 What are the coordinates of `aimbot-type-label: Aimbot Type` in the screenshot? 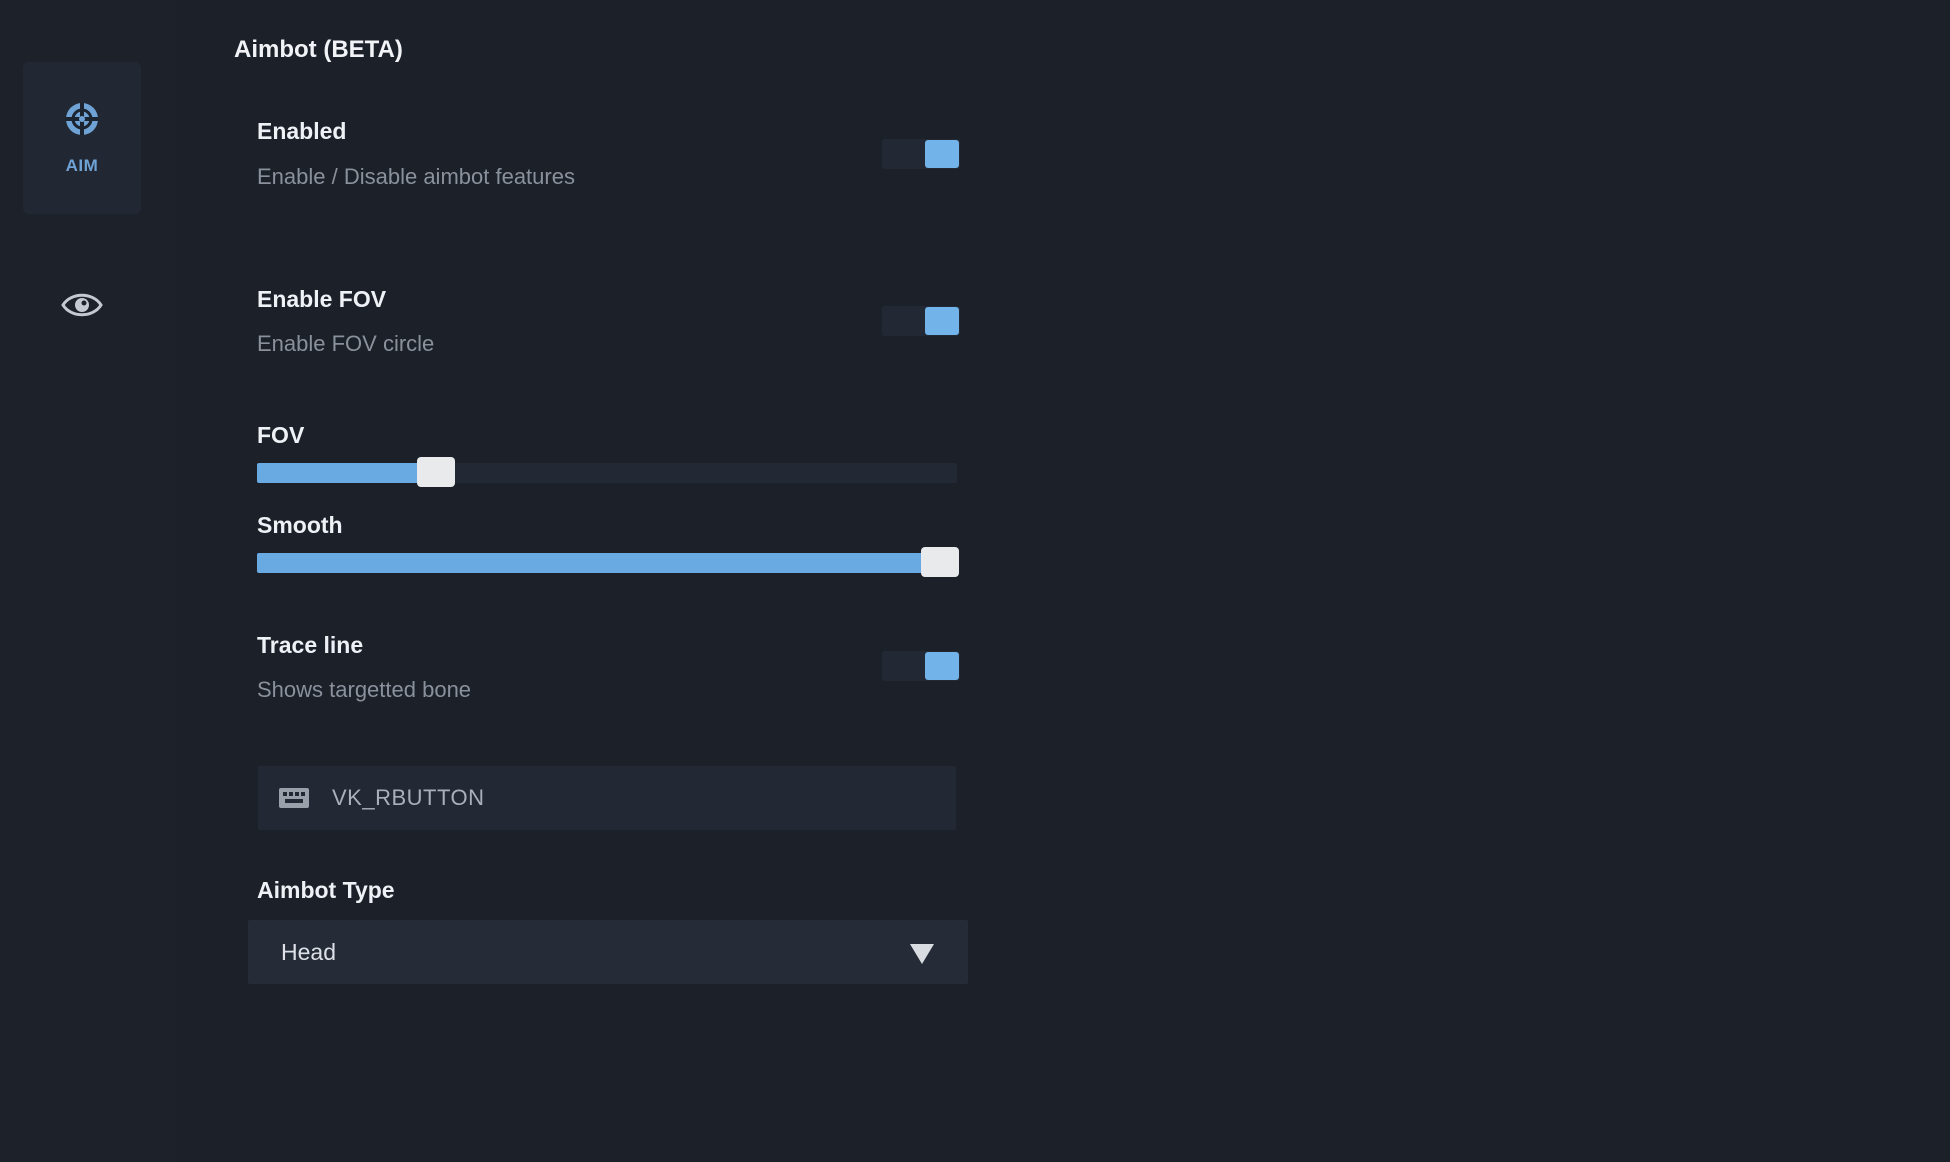 It's located at (326, 890).